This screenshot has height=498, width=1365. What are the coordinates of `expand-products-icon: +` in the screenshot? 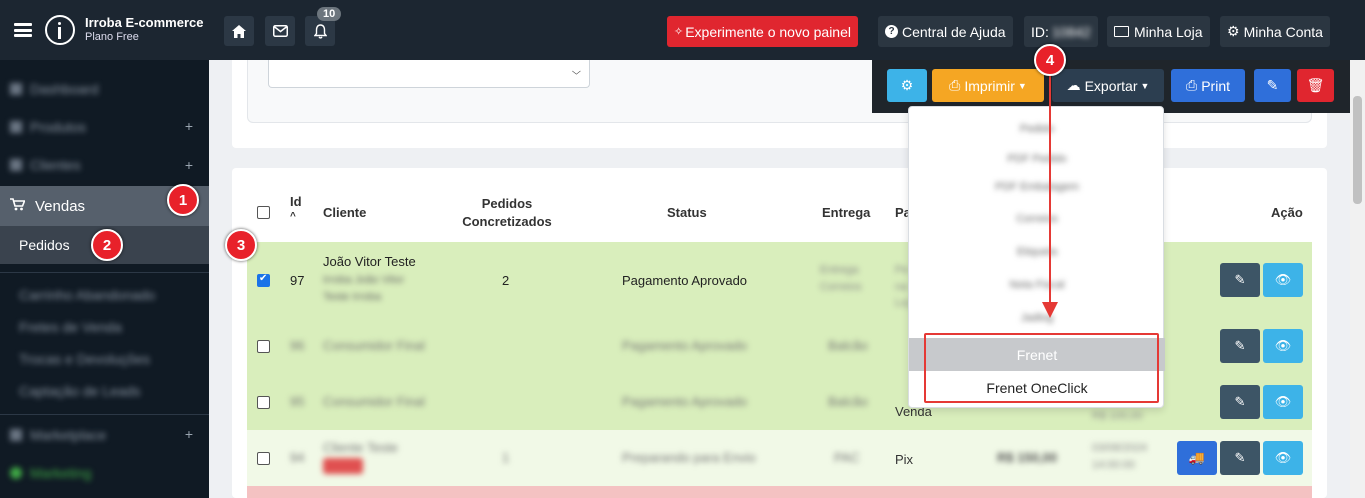 It's located at (189, 126).